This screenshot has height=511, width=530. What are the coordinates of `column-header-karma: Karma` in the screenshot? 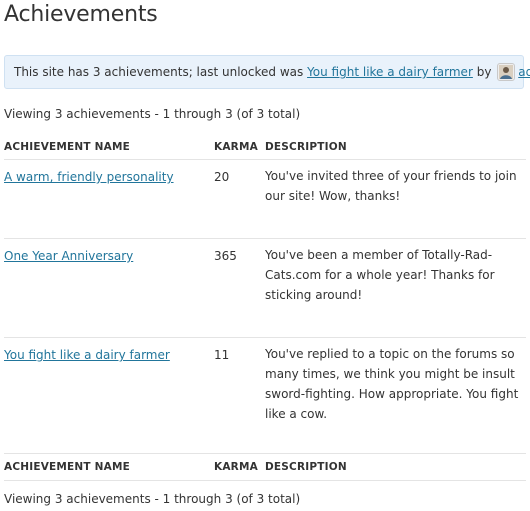 It's located at (236, 147).